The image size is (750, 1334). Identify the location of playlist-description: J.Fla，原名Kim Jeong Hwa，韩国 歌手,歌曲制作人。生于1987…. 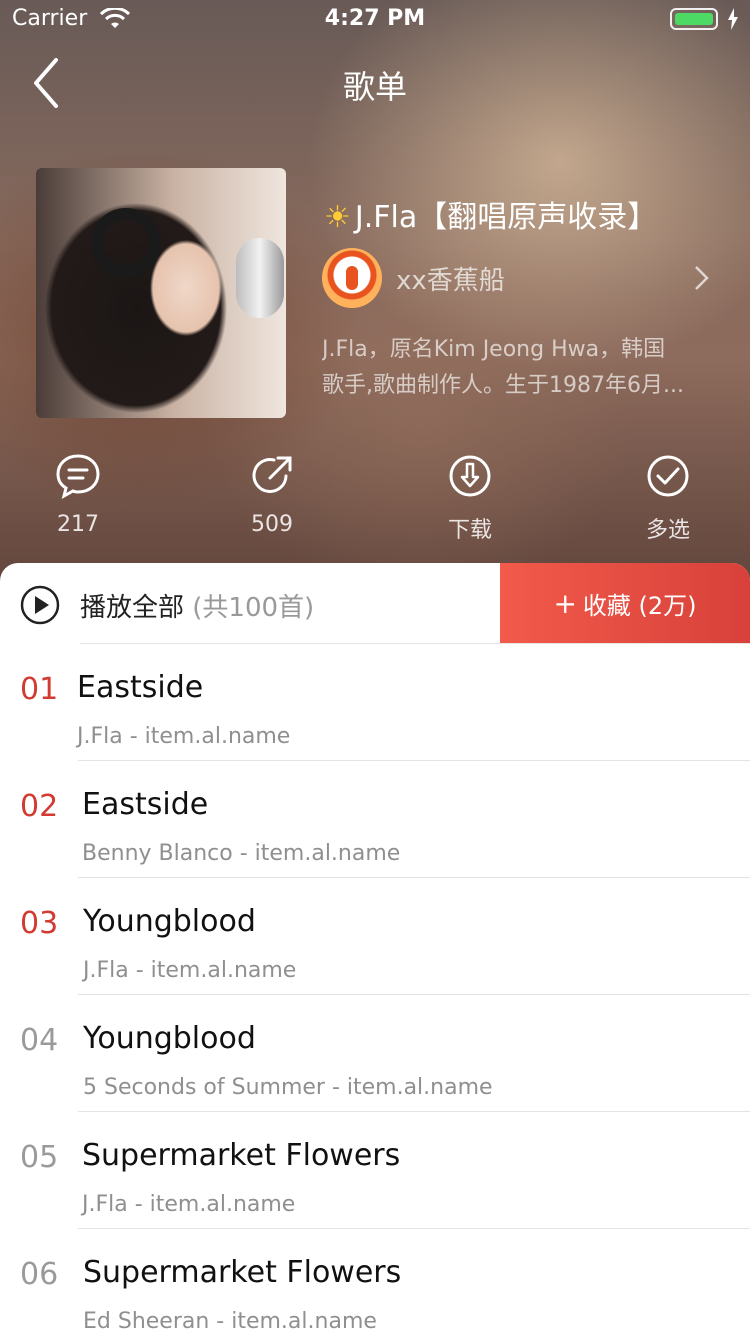
(522, 368).